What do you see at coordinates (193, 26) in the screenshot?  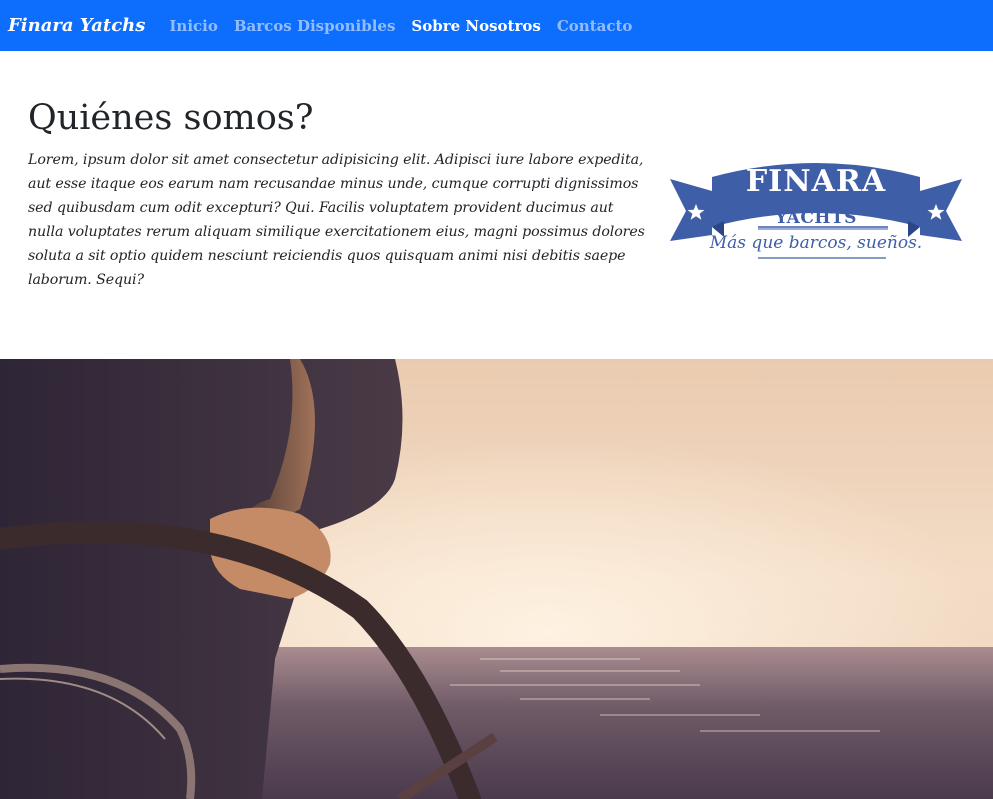 I see `nav-link-inicio: Inicio` at bounding box center [193, 26].